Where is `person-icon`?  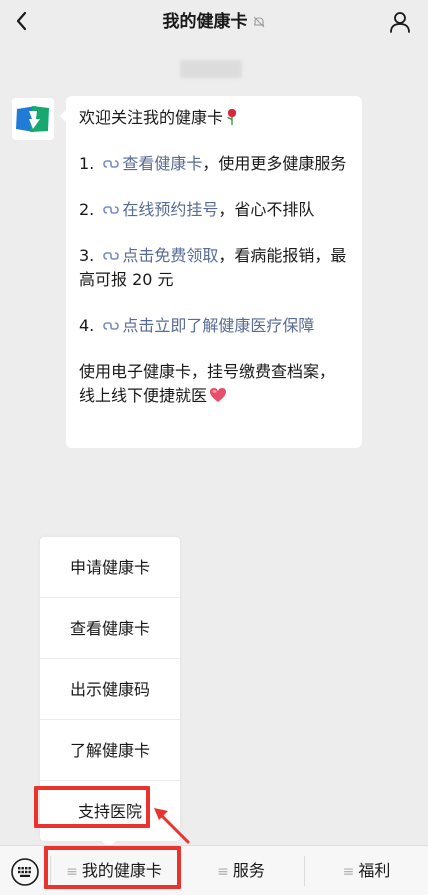 person-icon is located at coordinates (400, 22).